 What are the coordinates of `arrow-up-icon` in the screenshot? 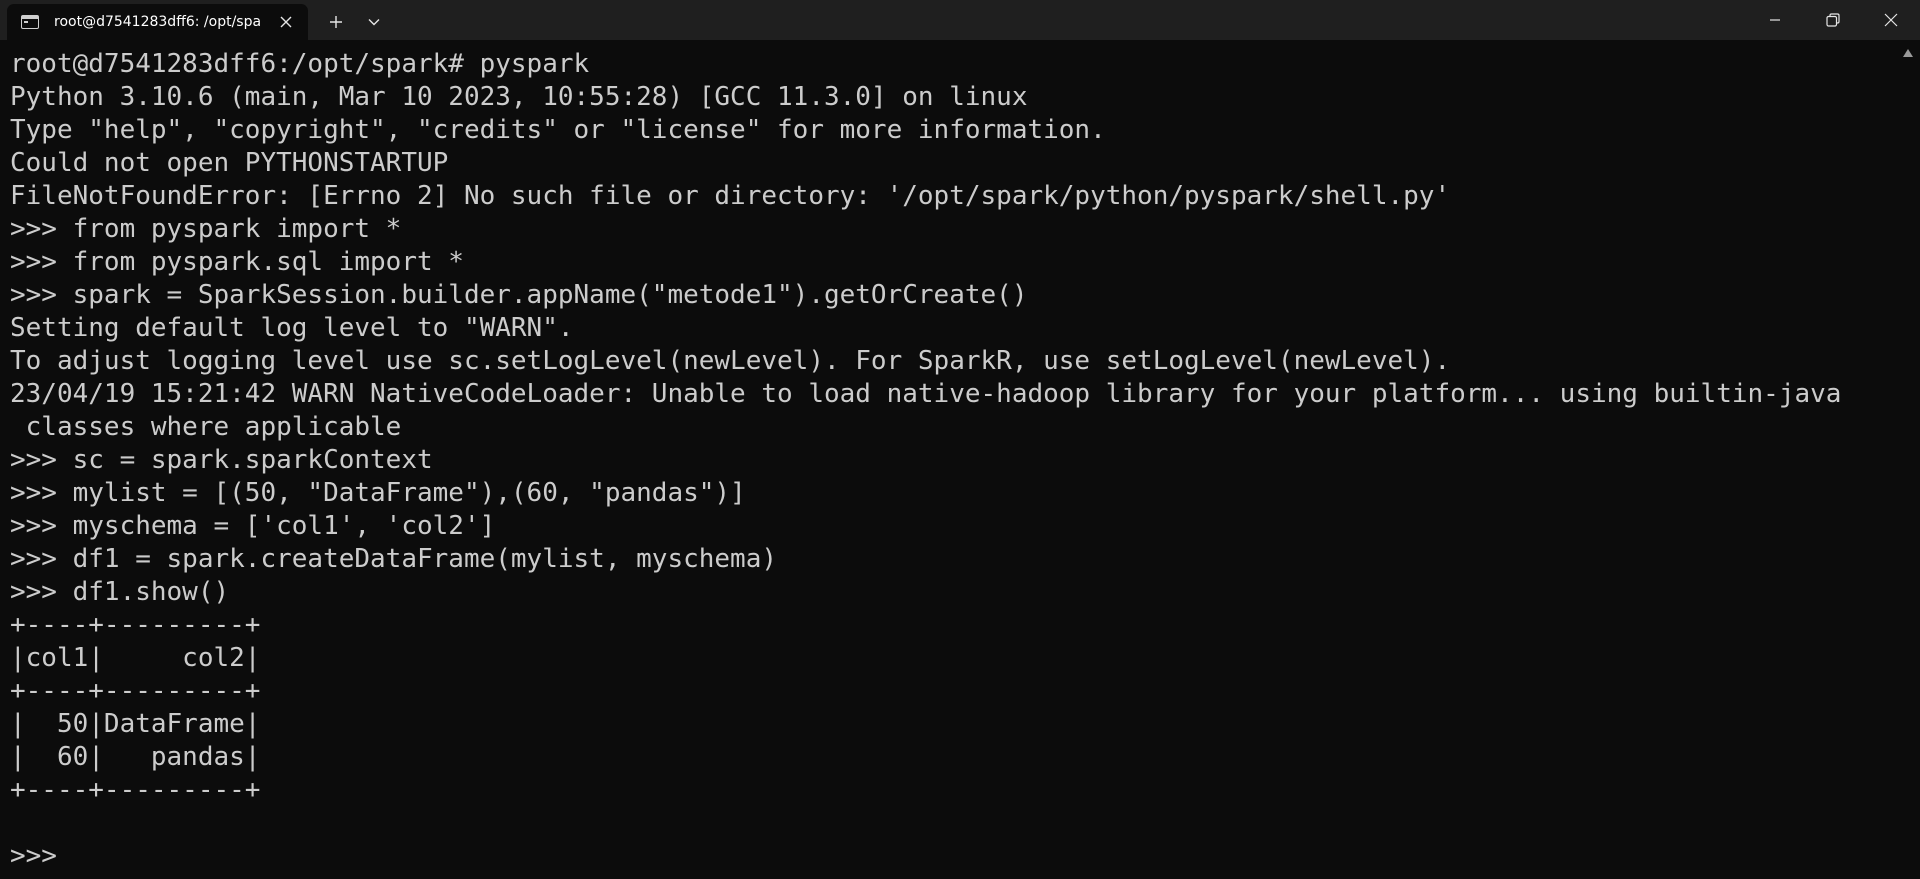 It's located at (1908, 53).